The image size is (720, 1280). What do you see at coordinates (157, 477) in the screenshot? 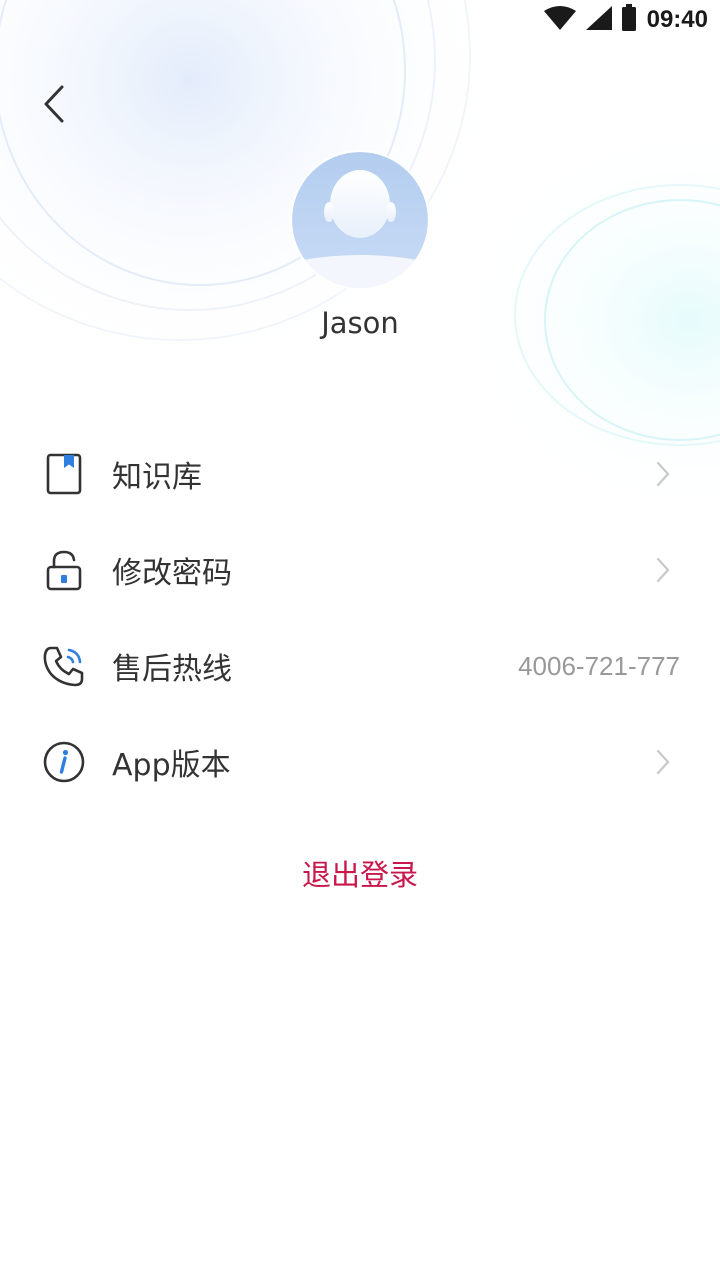
I see `menu-item-label: 知识库` at bounding box center [157, 477].